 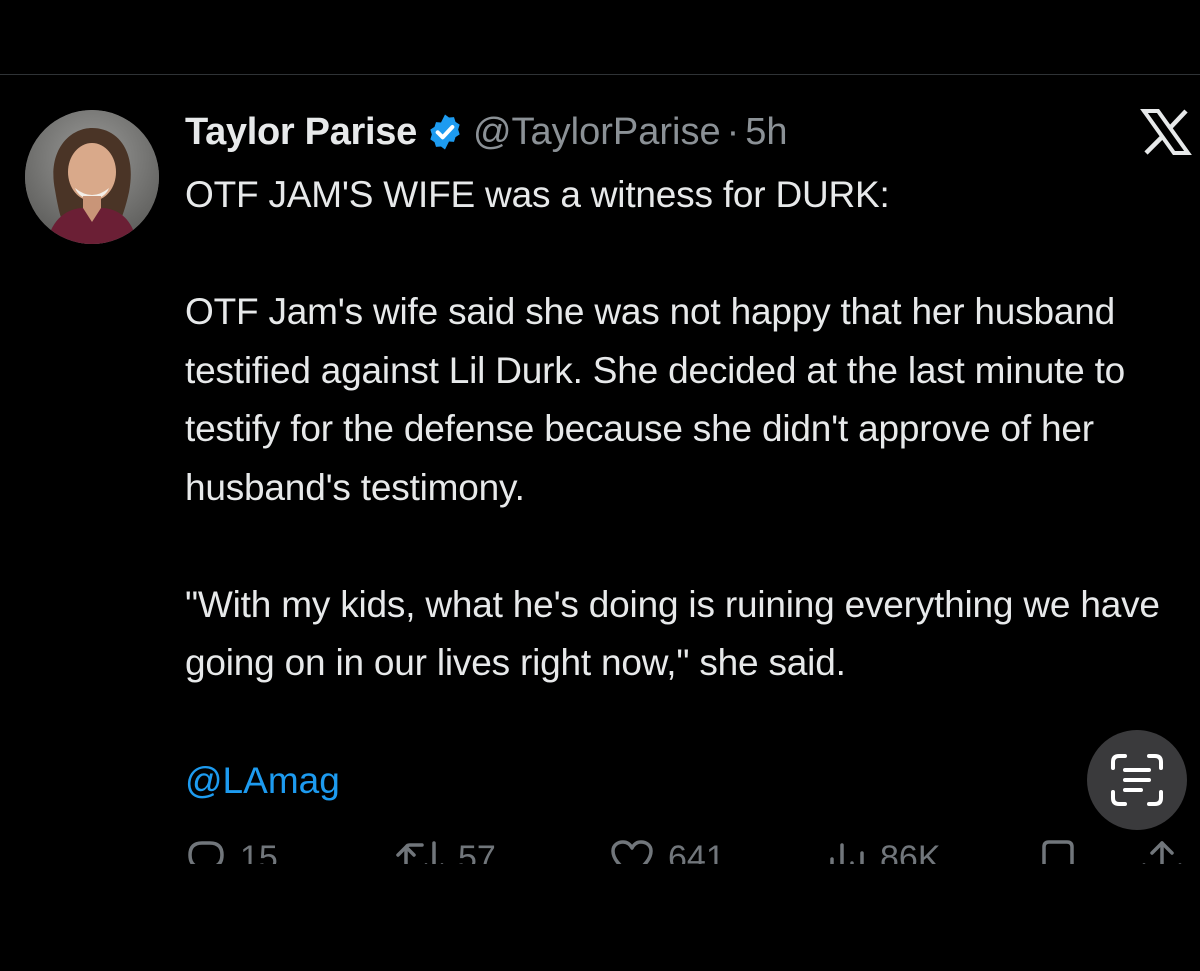 I want to click on share-button, so click(x=1162, y=850).